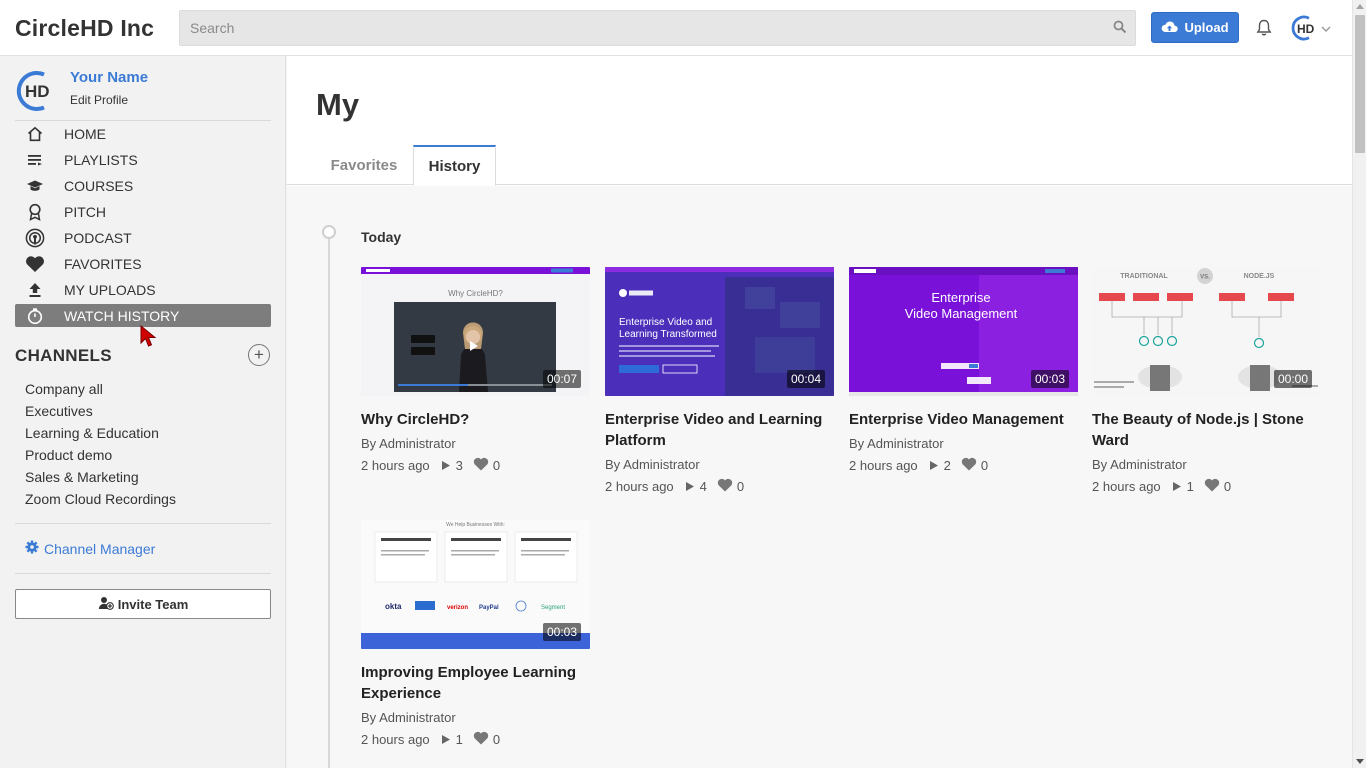 This screenshot has height=768, width=1366. Describe the element at coordinates (99, 100) in the screenshot. I see `edit-profile-link: Edit Profile` at that location.